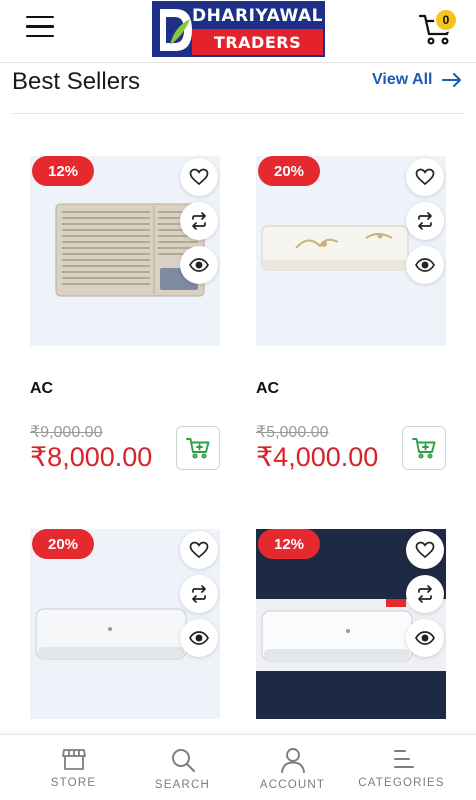 The height and width of the screenshot is (800, 476). What do you see at coordinates (257, 42) in the screenshot?
I see `logo-subtitle: TRADERS` at bounding box center [257, 42].